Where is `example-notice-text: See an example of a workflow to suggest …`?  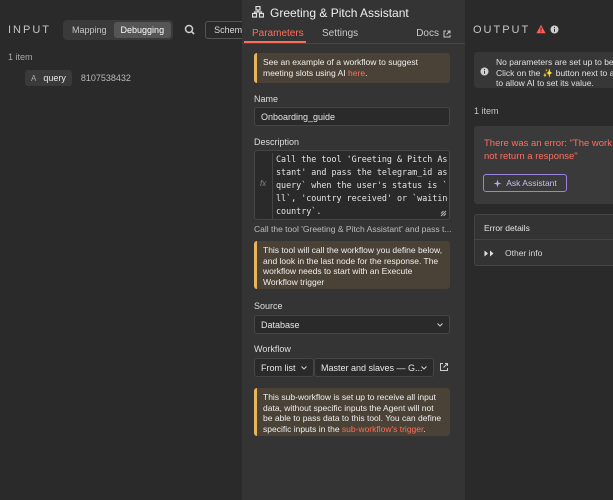 example-notice-text: See an example of a workflow to suggest … is located at coordinates (340, 67).